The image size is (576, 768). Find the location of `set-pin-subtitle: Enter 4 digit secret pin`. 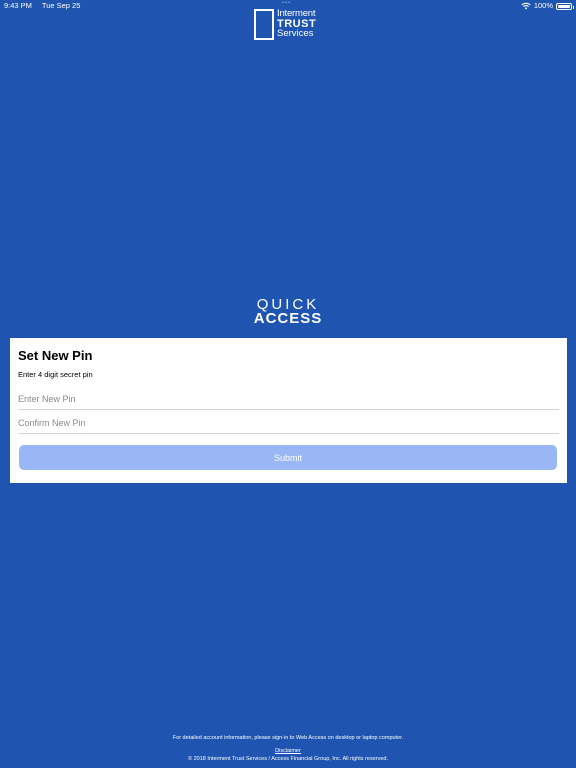

set-pin-subtitle: Enter 4 digit secret pin is located at coordinates (55, 374).